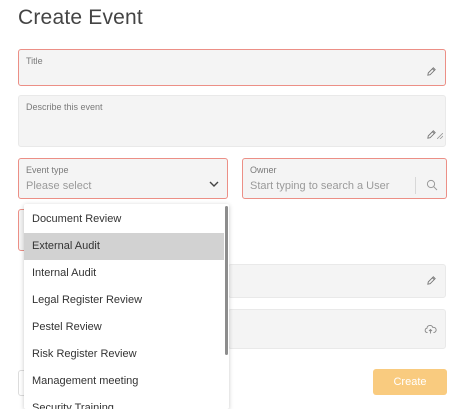  I want to click on event-type-label: Event type, so click(47, 170).